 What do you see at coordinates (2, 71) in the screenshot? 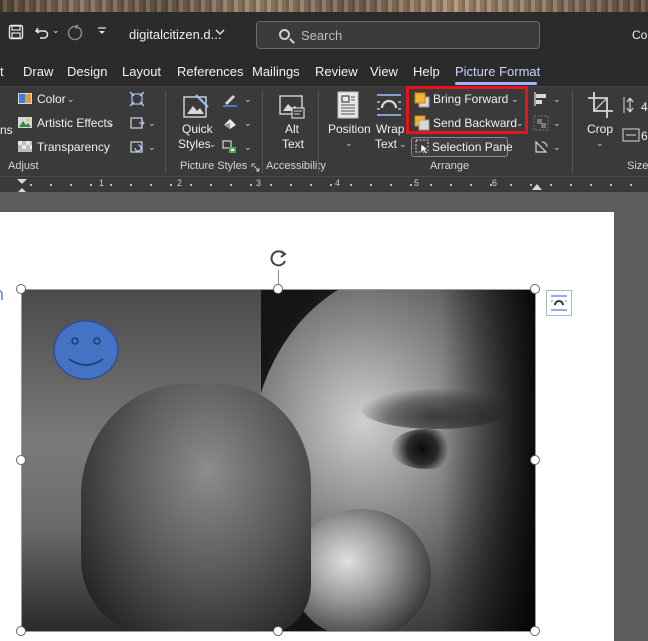
I see `tab-partial: t` at bounding box center [2, 71].